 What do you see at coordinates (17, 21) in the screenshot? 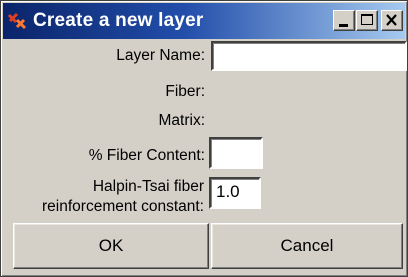
I see `app-icon` at bounding box center [17, 21].